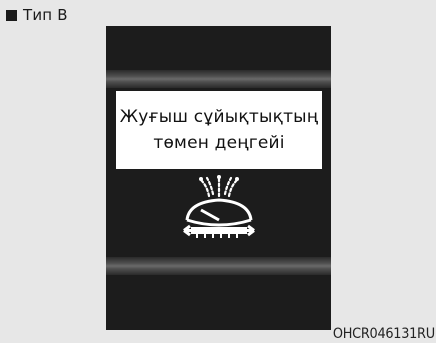 Image resolution: width=436 pixels, height=343 pixels. What do you see at coordinates (219, 130) in the screenshot?
I see `warning-message-box: Жуғыш сұйықтықтың төмен деңгейі` at bounding box center [219, 130].